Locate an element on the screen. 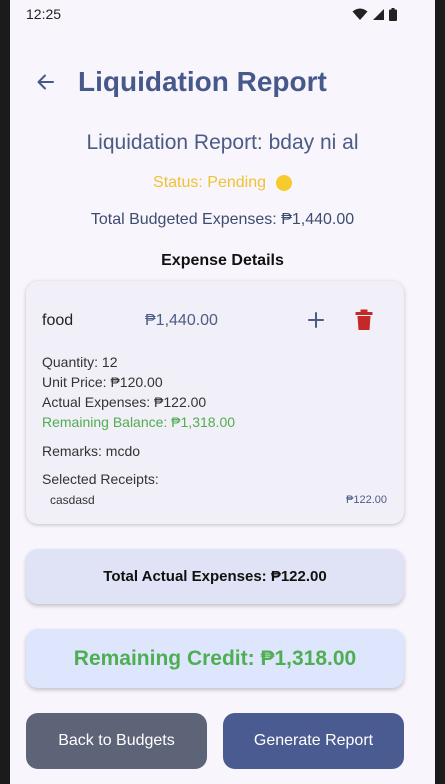  back-arrow-icon is located at coordinates (46, 82).